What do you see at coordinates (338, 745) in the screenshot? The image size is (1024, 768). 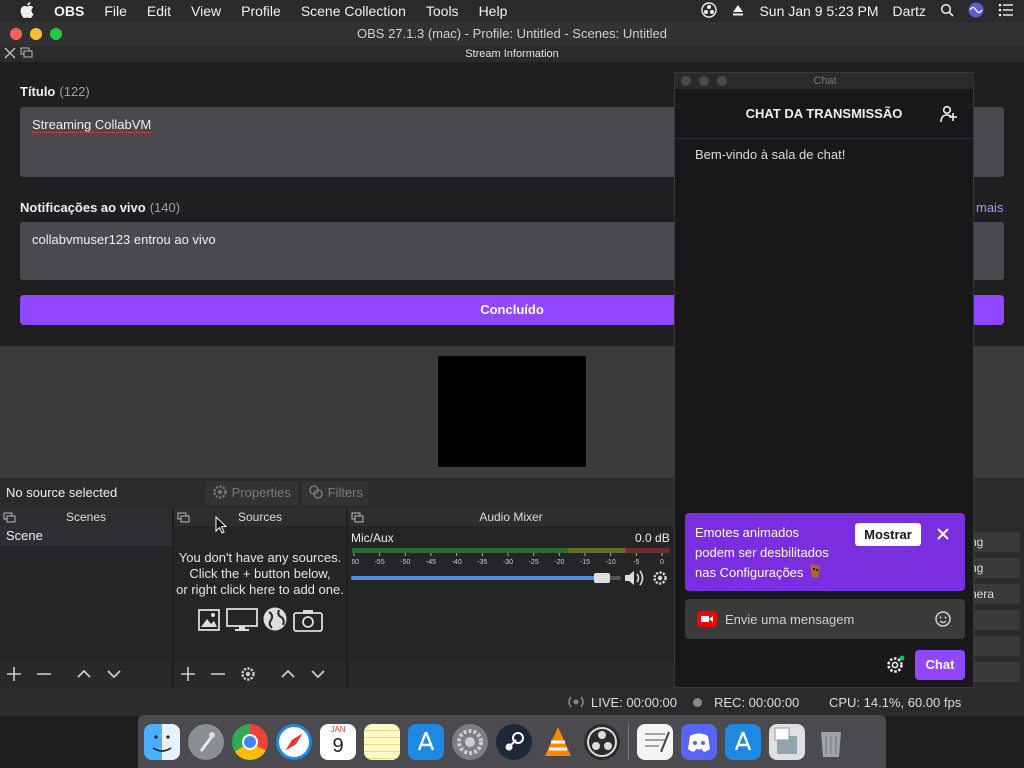 I see `calendar-day: 9` at bounding box center [338, 745].